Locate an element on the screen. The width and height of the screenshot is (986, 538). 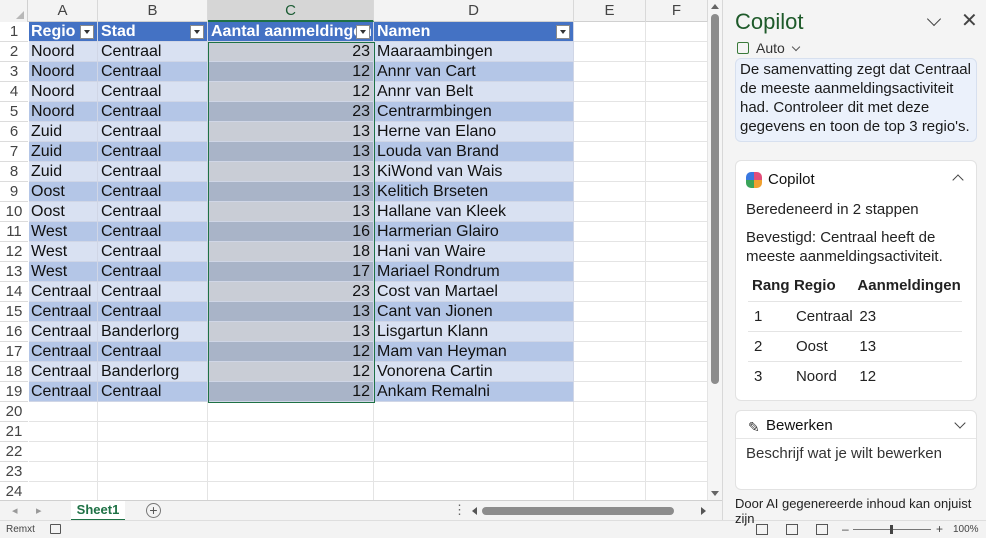
edit-input: Beschrijf wat je wilt bewerken is located at coordinates (844, 453).